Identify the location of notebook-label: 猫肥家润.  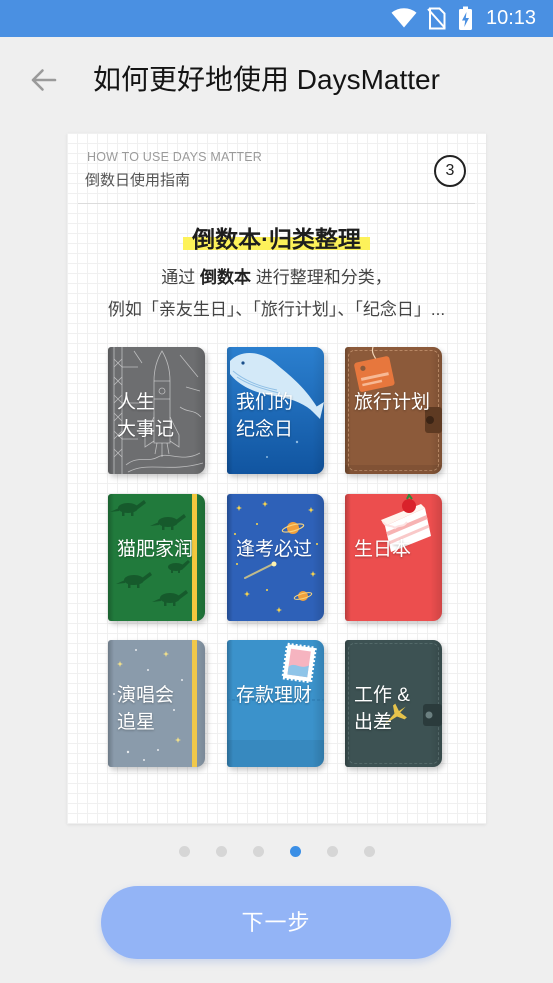
(155, 549).